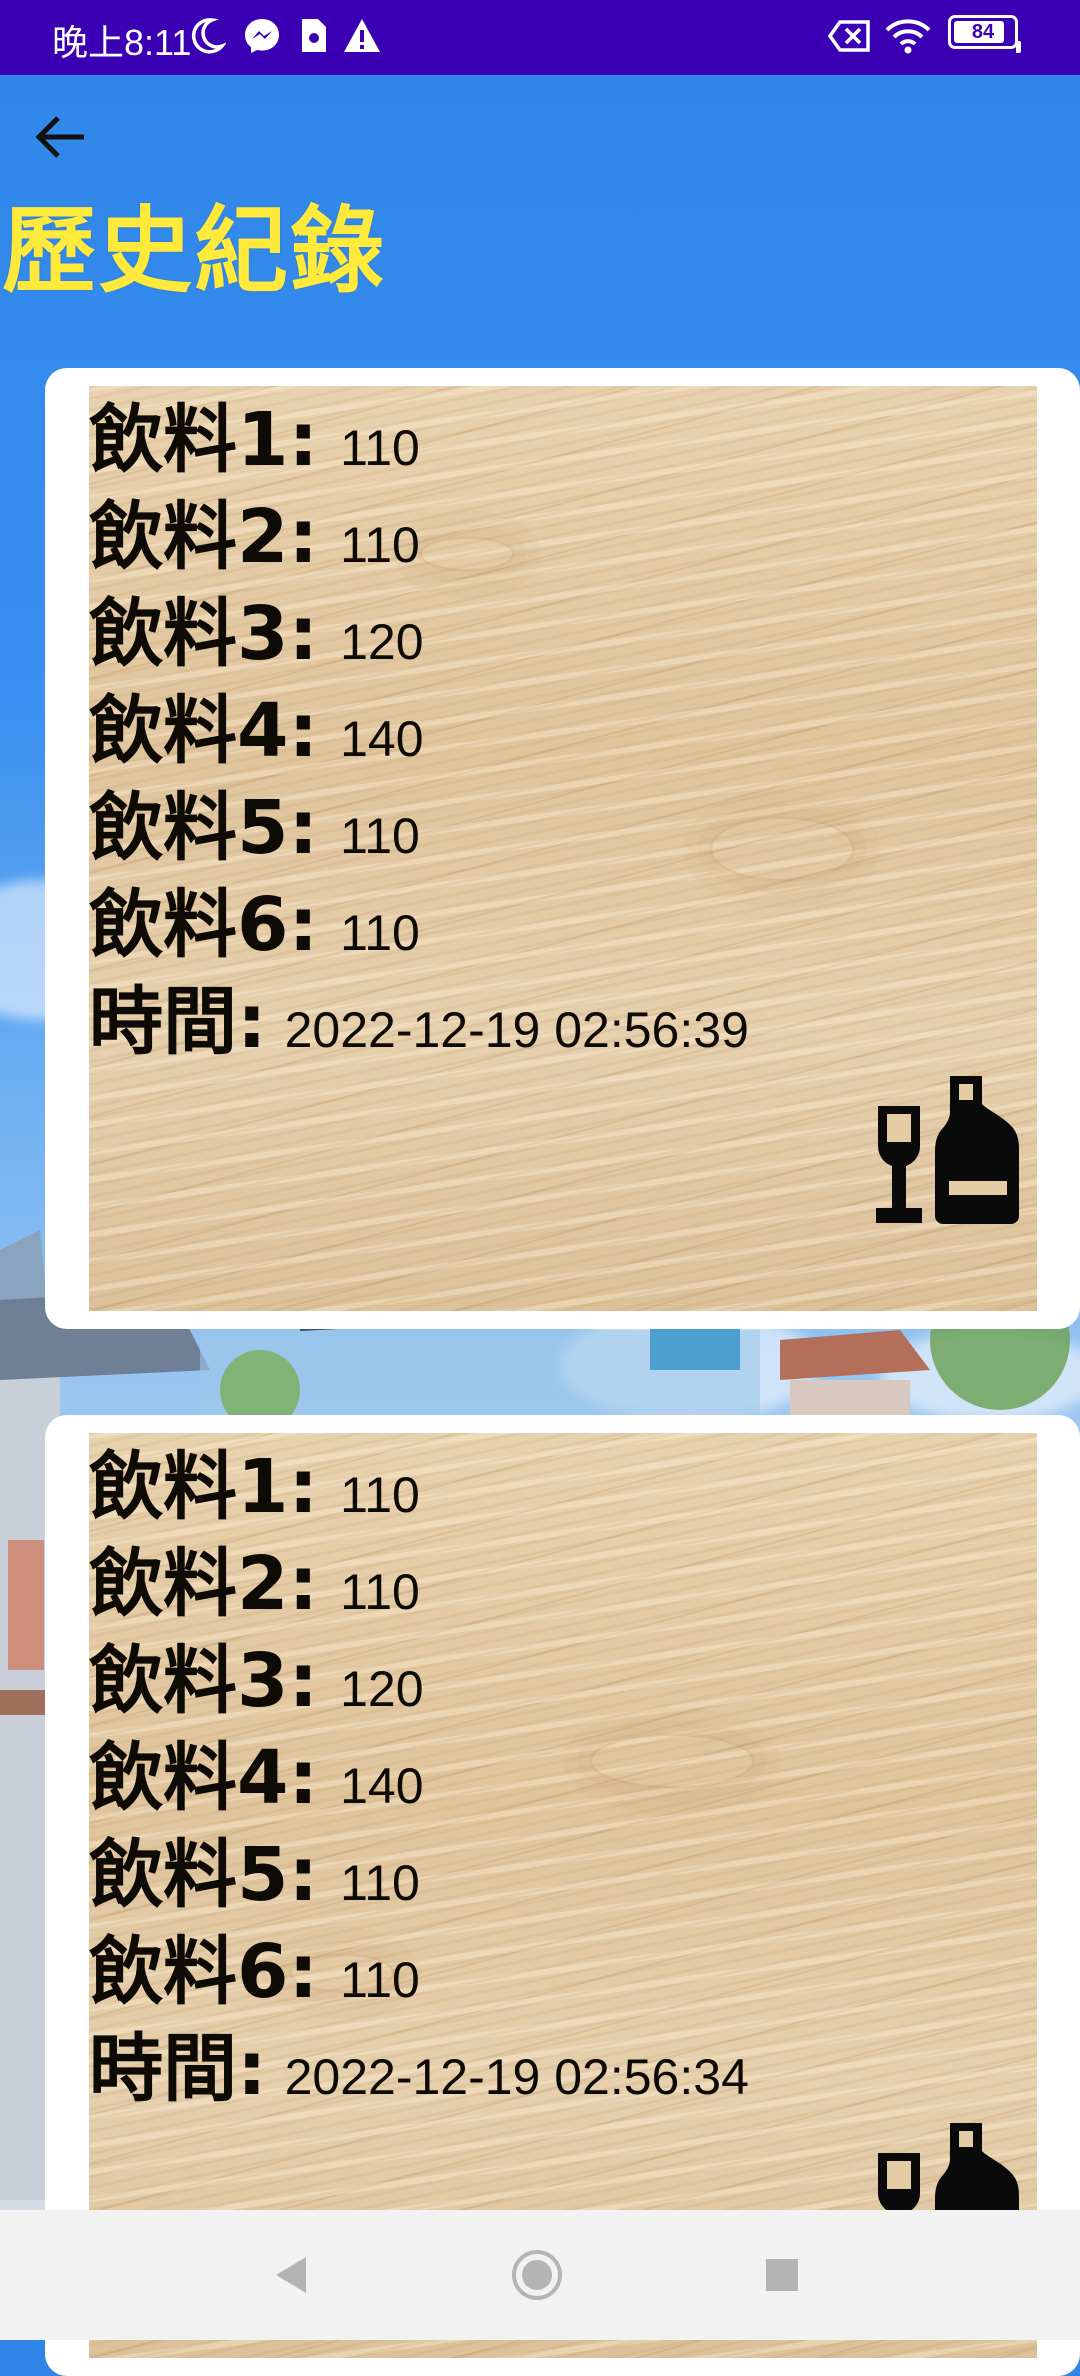 The height and width of the screenshot is (2376, 1080). What do you see at coordinates (516, 1030) in the screenshot?
I see `time-value: 2022-12-19 02:56:39` at bounding box center [516, 1030].